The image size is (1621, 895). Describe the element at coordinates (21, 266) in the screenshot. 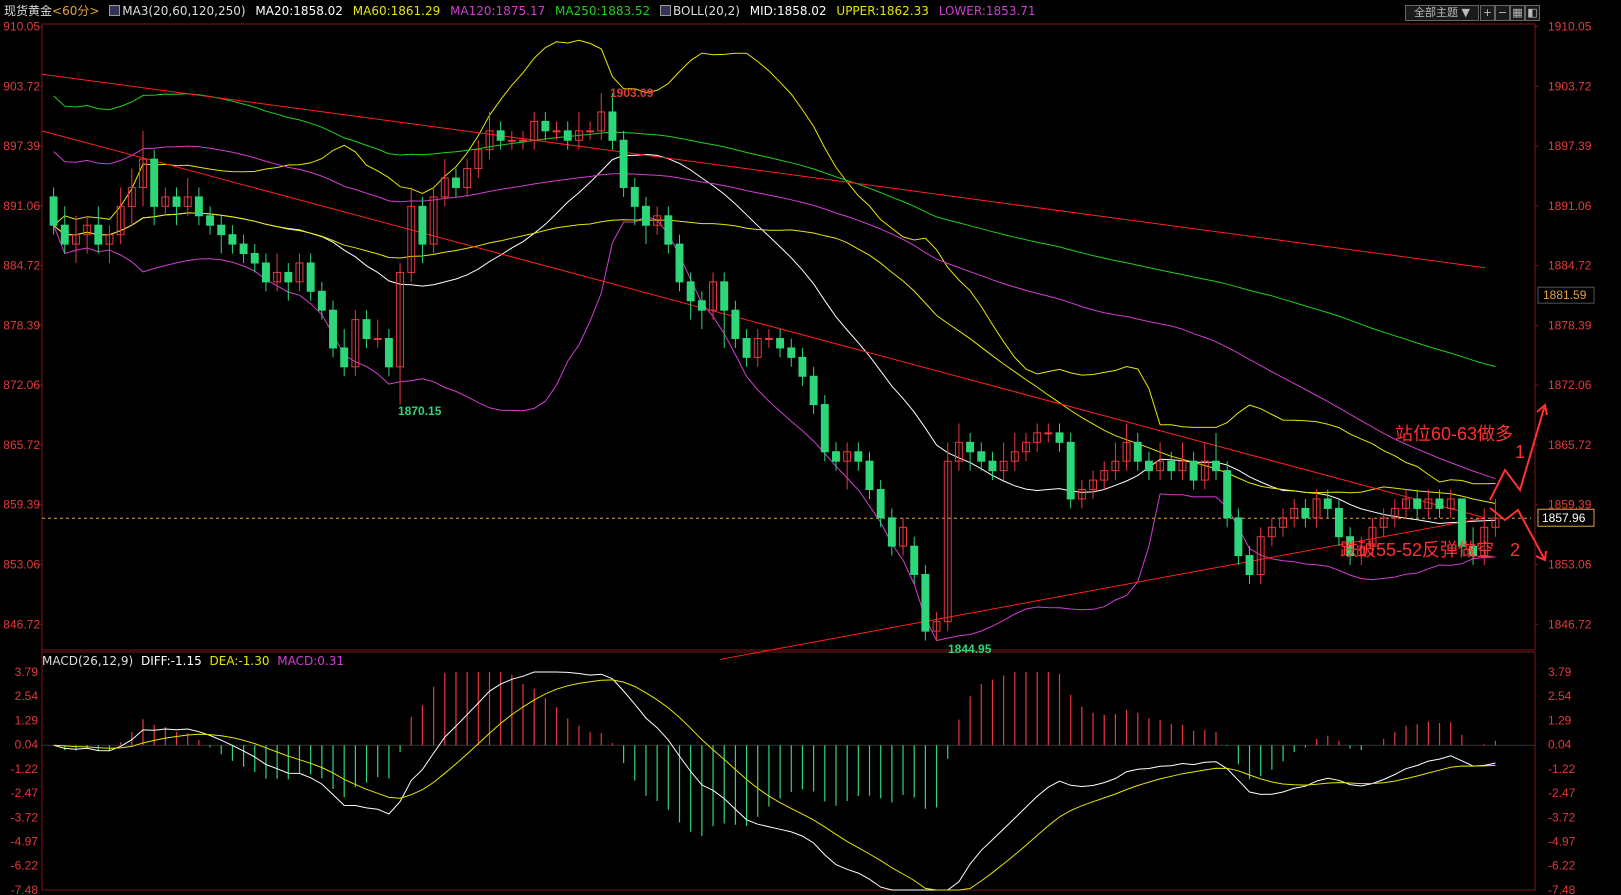

I see `y-tick-label: 884.72` at that location.